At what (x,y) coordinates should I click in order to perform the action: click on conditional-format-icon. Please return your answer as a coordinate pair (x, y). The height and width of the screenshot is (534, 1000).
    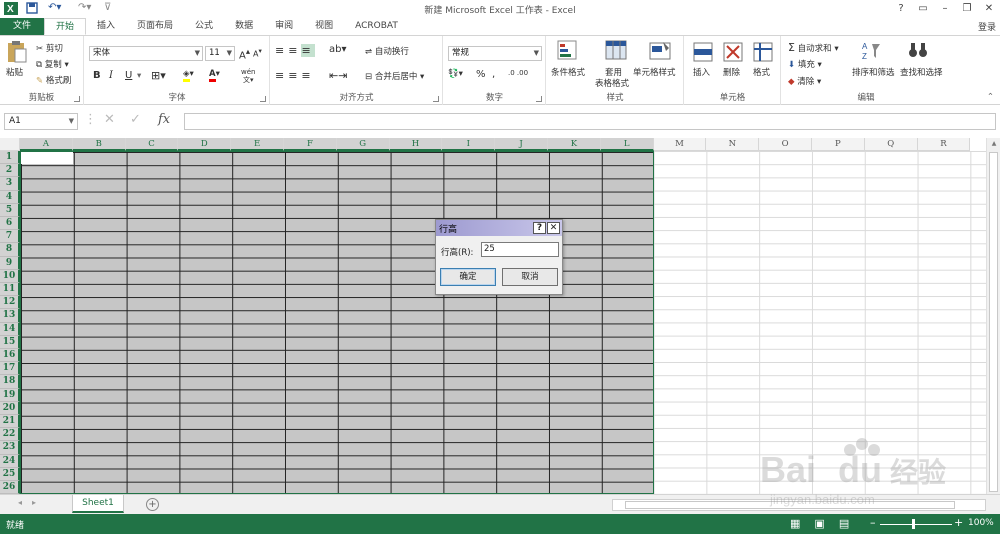
    Looking at the image, I should click on (569, 52).